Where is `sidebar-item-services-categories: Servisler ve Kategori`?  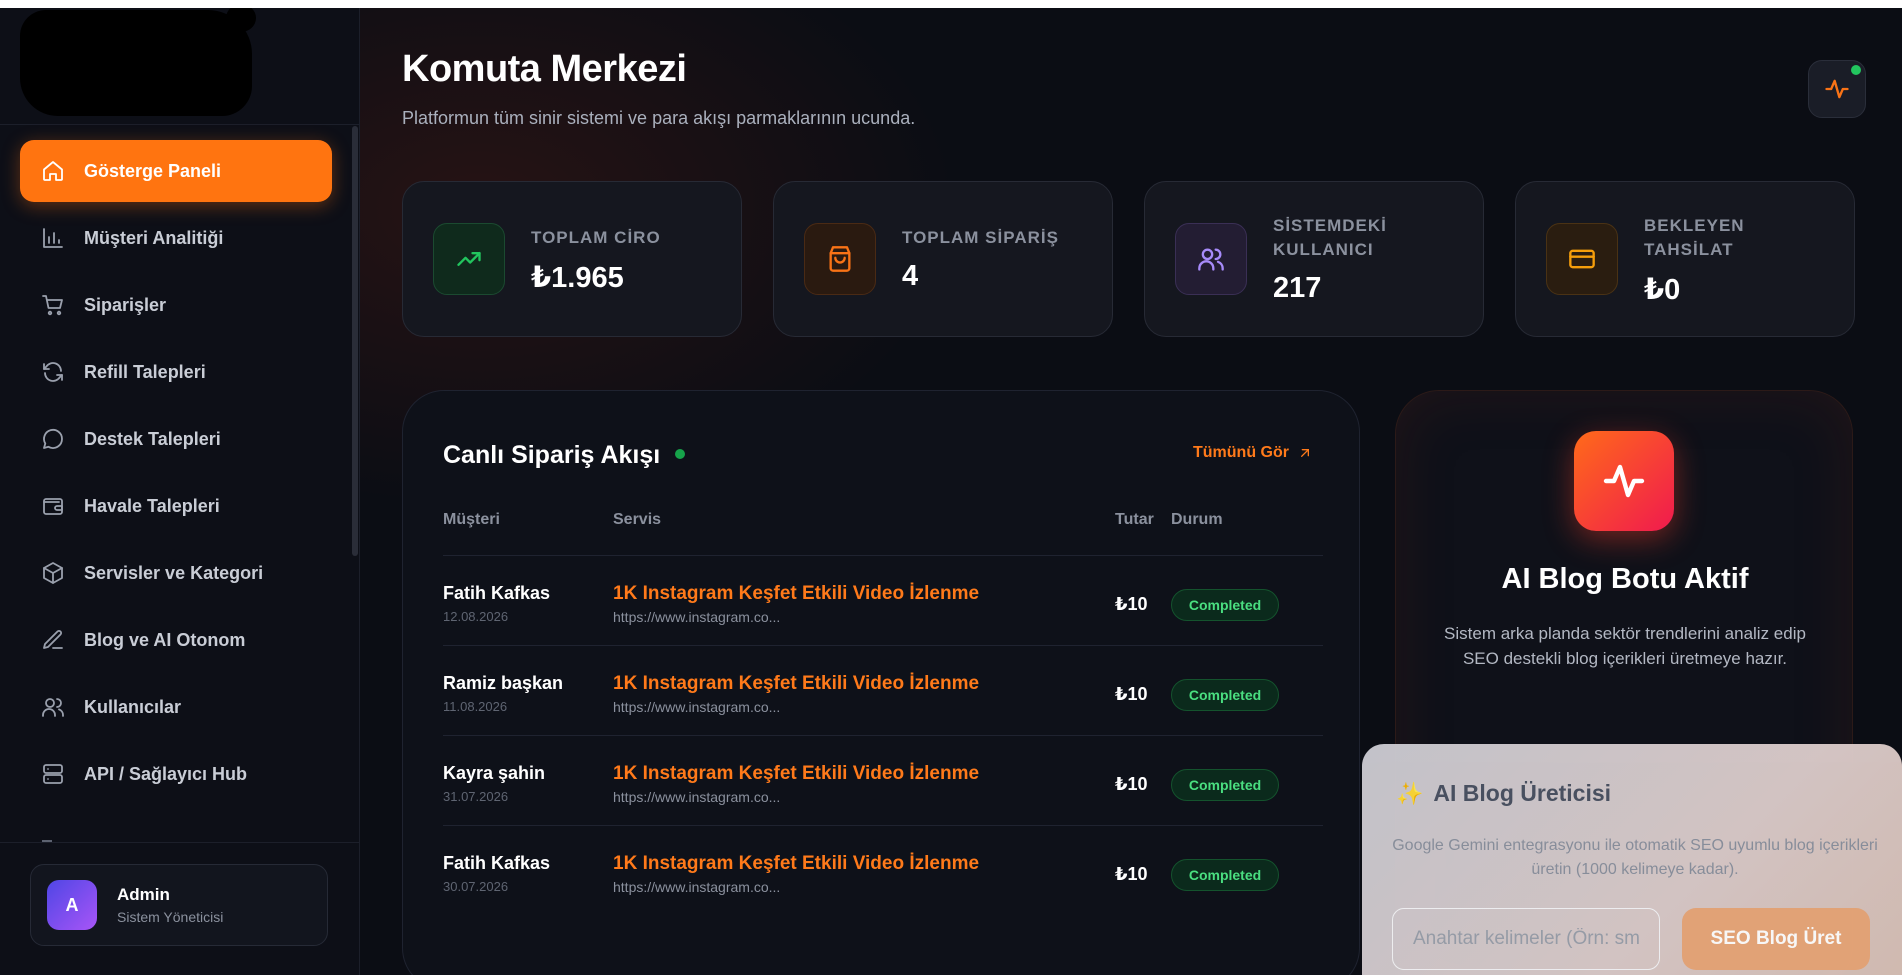 sidebar-item-services-categories: Servisler ve Kategori is located at coordinates (176, 573).